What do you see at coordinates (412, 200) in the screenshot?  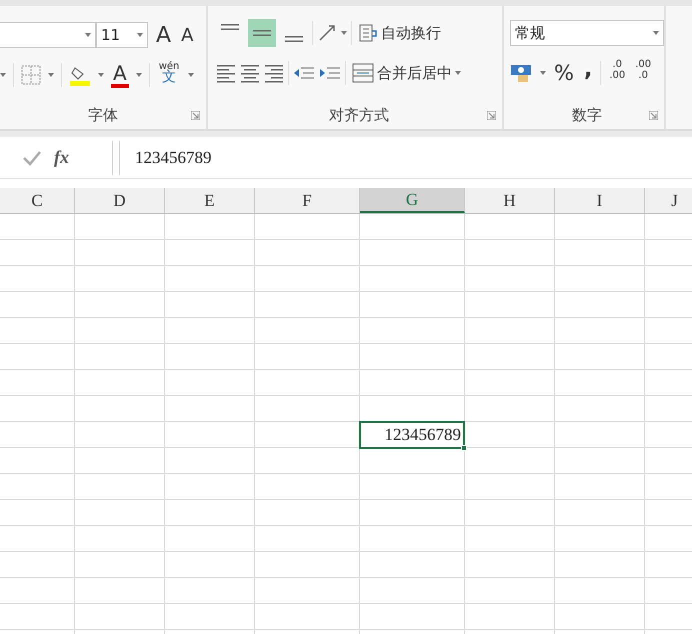 I see `column-header: G` at bounding box center [412, 200].